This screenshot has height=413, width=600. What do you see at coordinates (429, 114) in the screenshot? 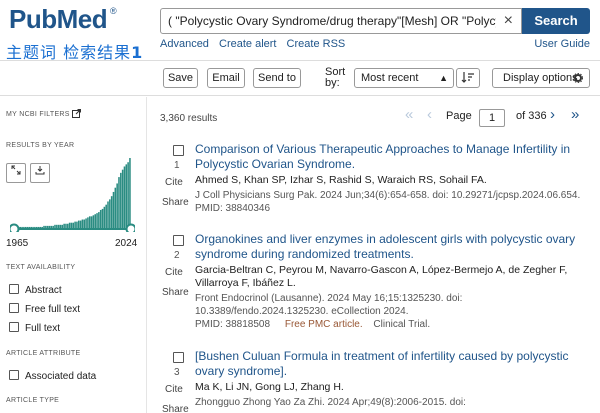
I see `prev-page-icon: ‹` at bounding box center [429, 114].